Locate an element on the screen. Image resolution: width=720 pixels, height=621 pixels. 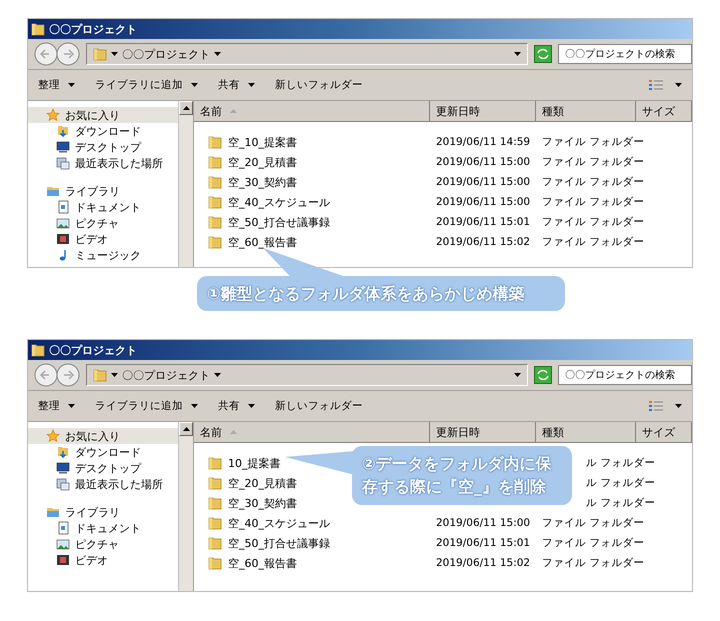
sidebar-label: ダウンロード is located at coordinates (108, 131).